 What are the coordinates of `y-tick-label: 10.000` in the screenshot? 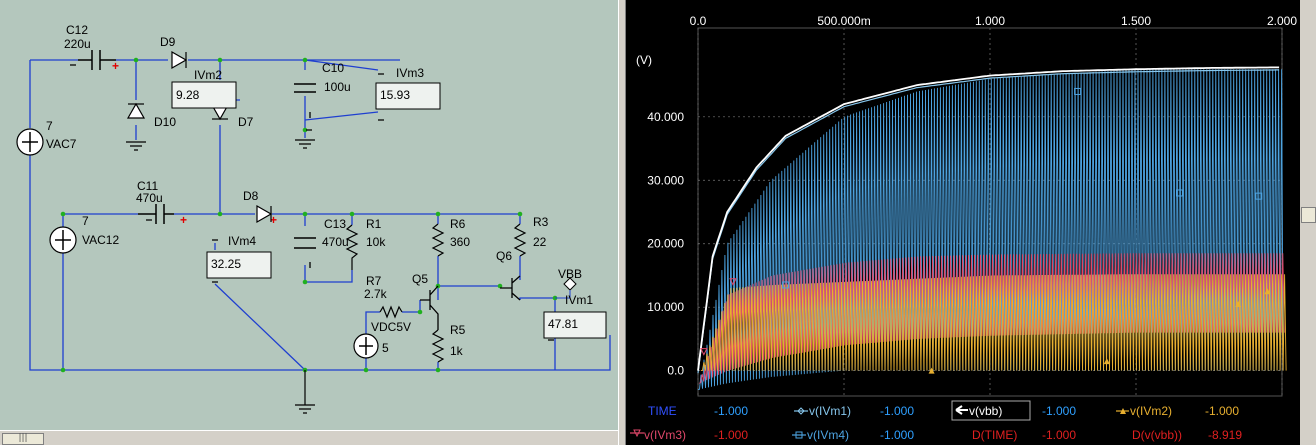 It's located at (665, 307).